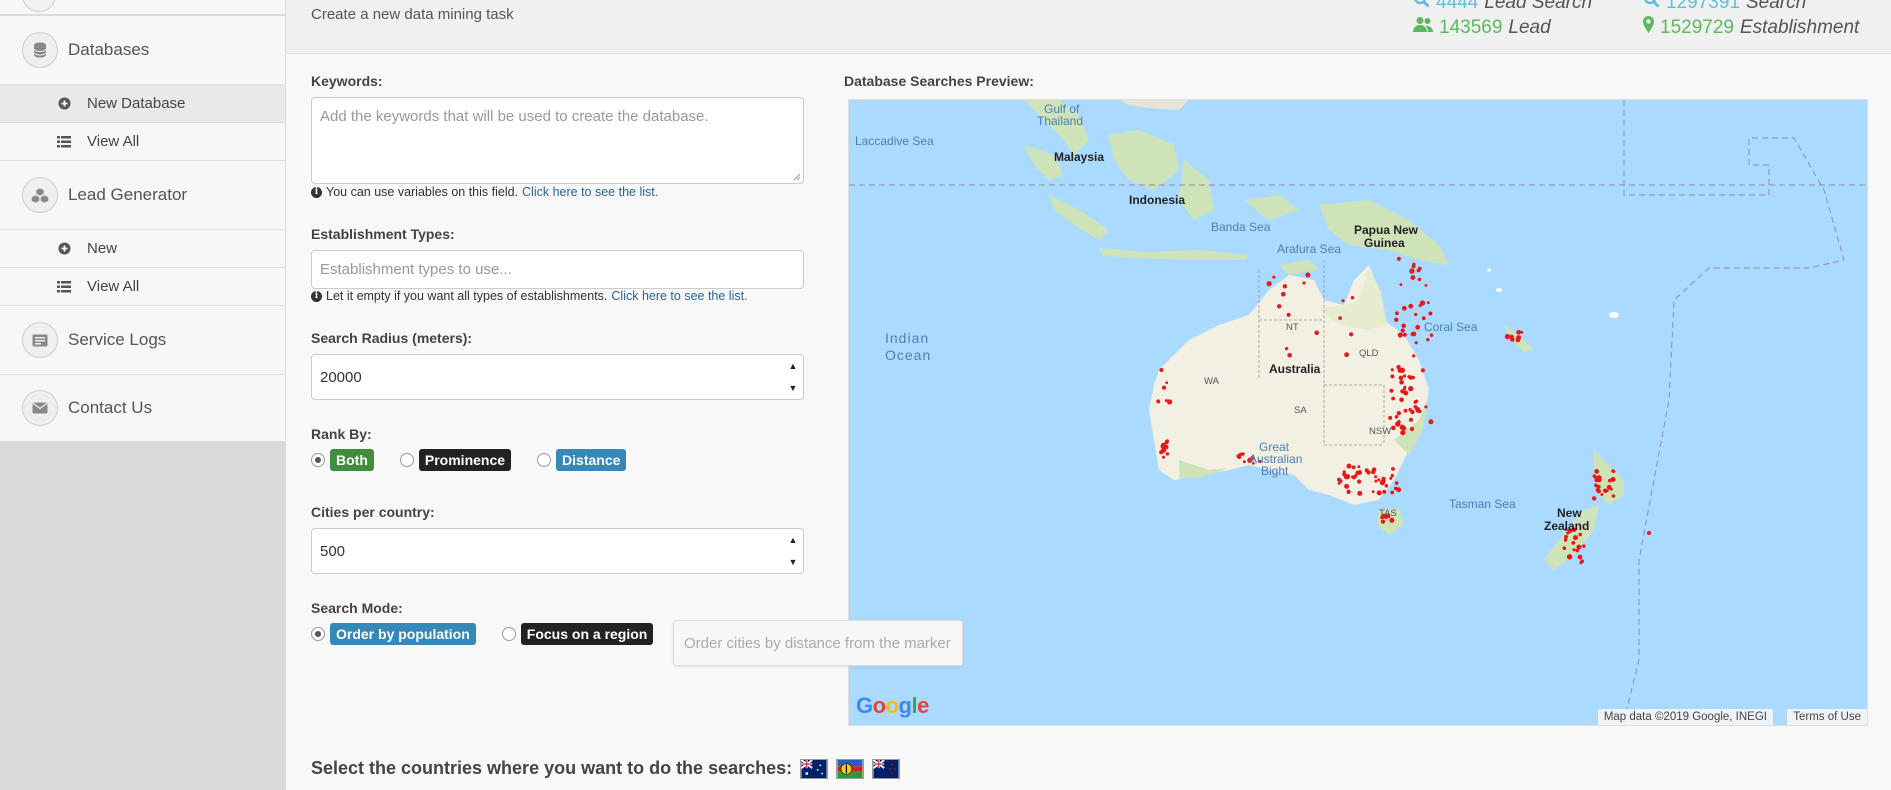 The image size is (1891, 790). What do you see at coordinates (318, 460) in the screenshot?
I see `rank-both-radio` at bounding box center [318, 460].